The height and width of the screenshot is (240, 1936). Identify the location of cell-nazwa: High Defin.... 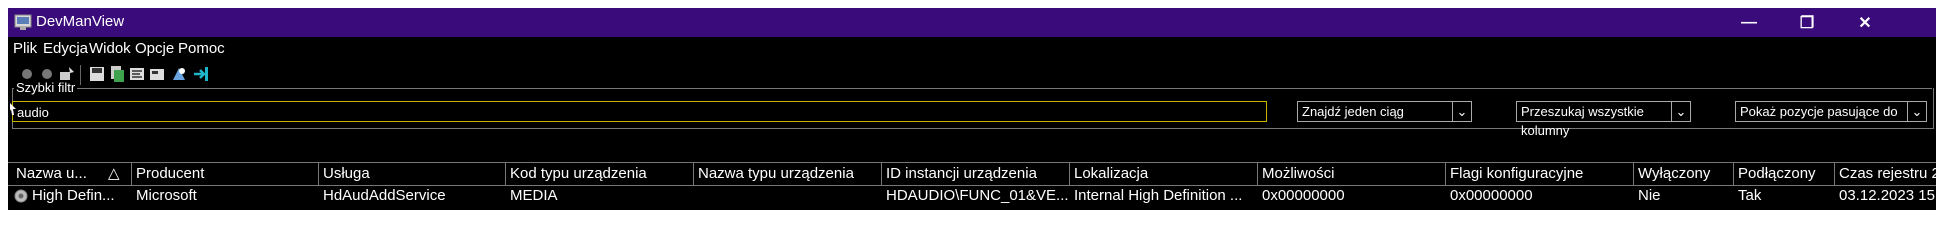
(73, 195).